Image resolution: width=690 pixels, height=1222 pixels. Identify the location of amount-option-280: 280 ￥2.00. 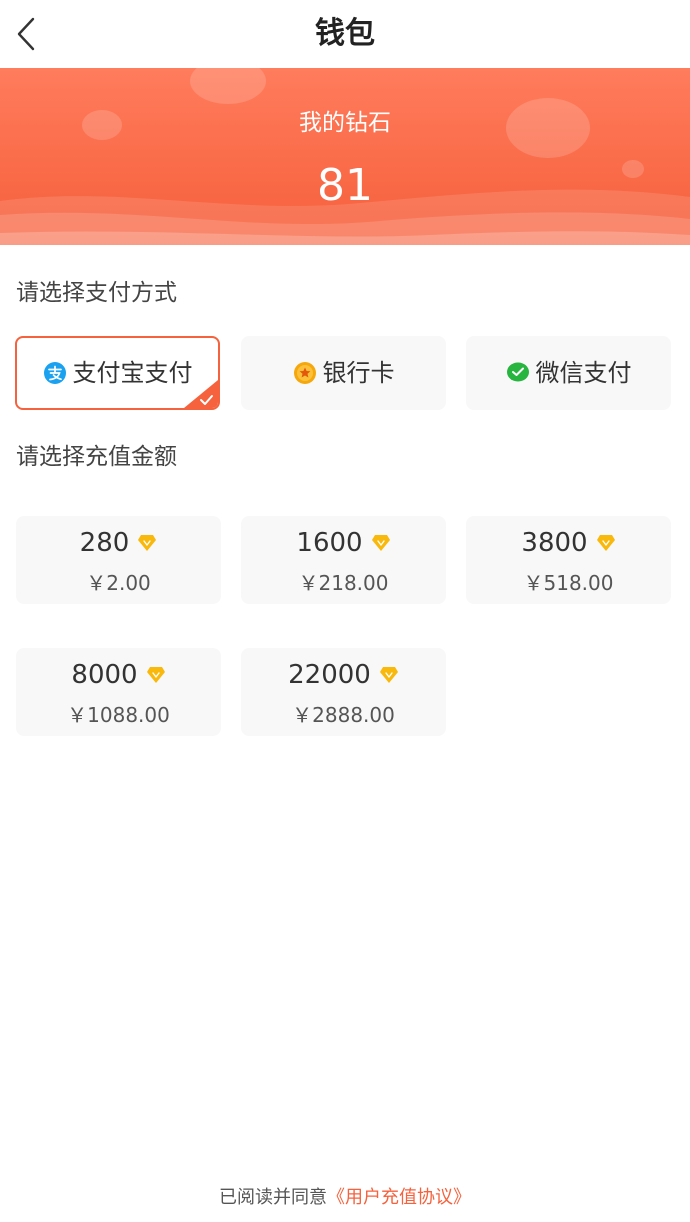
(118, 560).